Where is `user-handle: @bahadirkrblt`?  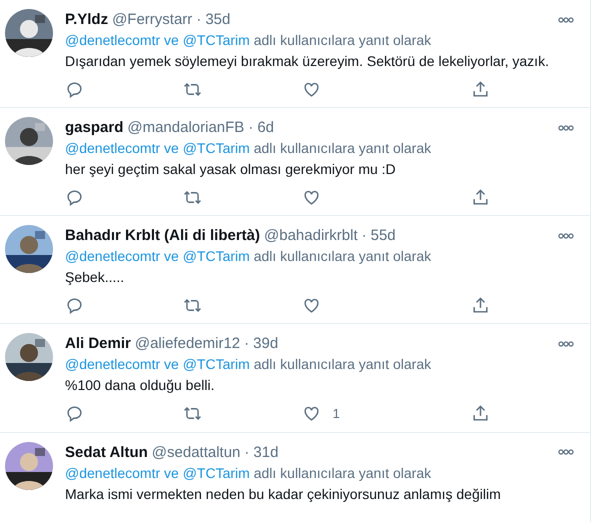
user-handle: @bahadirkrblt is located at coordinates (311, 235).